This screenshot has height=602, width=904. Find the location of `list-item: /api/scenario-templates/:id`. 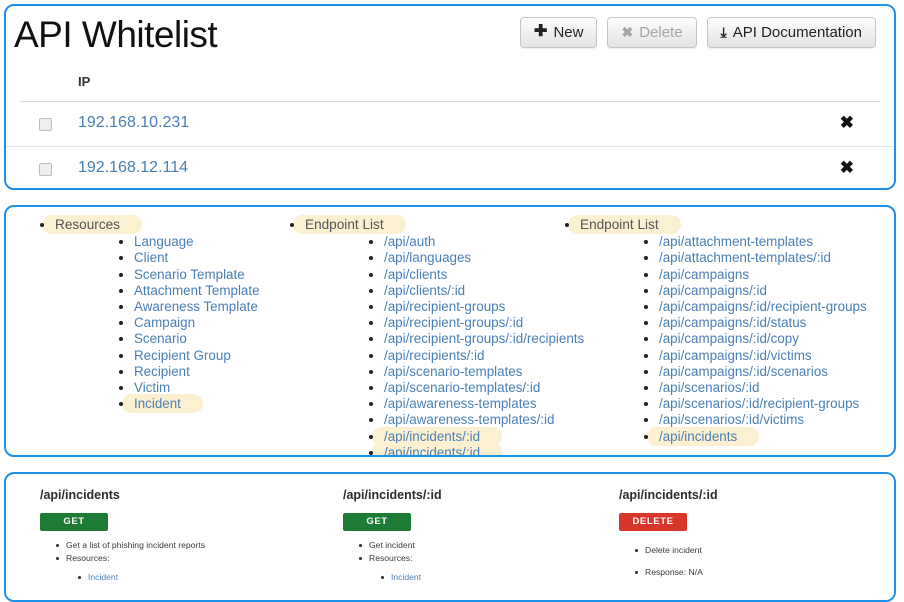

list-item: /api/scenario-templates/:id is located at coordinates (475, 388).